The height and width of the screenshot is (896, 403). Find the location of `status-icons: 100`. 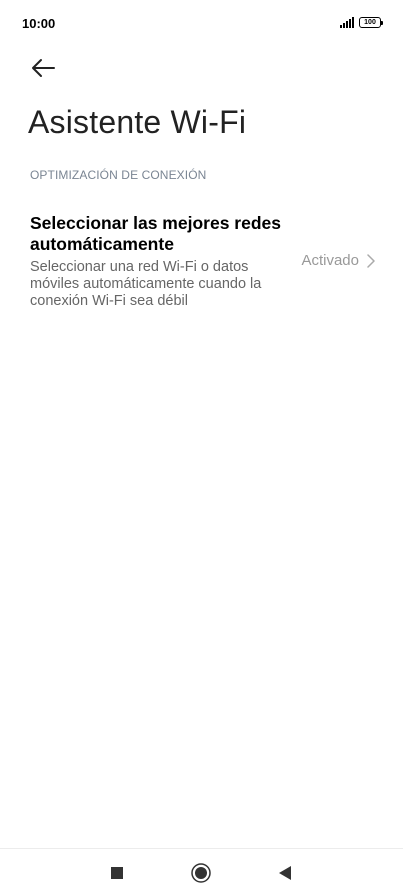

status-icons: 100 is located at coordinates (361, 22).